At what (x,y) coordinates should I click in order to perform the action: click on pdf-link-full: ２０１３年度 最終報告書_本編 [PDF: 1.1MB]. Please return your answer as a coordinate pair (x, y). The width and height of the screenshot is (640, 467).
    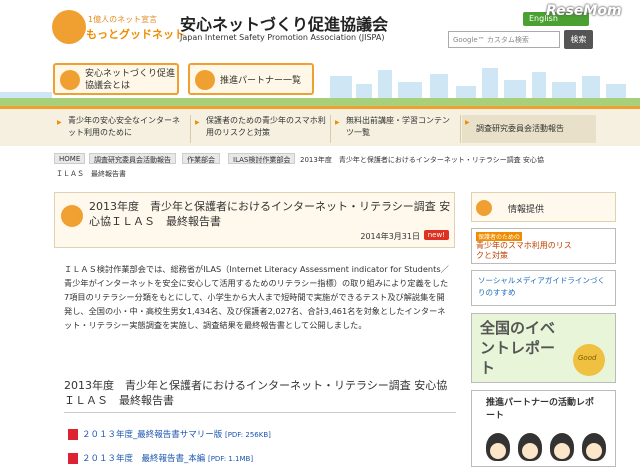
    Looking at the image, I should click on (160, 458).